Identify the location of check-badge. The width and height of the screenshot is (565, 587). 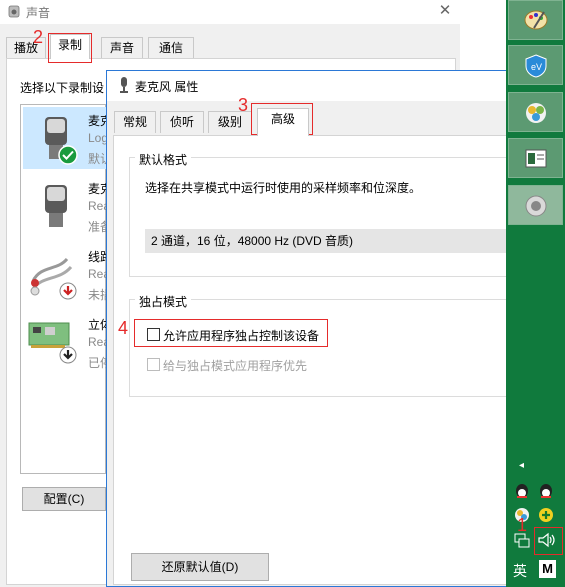
(68, 155).